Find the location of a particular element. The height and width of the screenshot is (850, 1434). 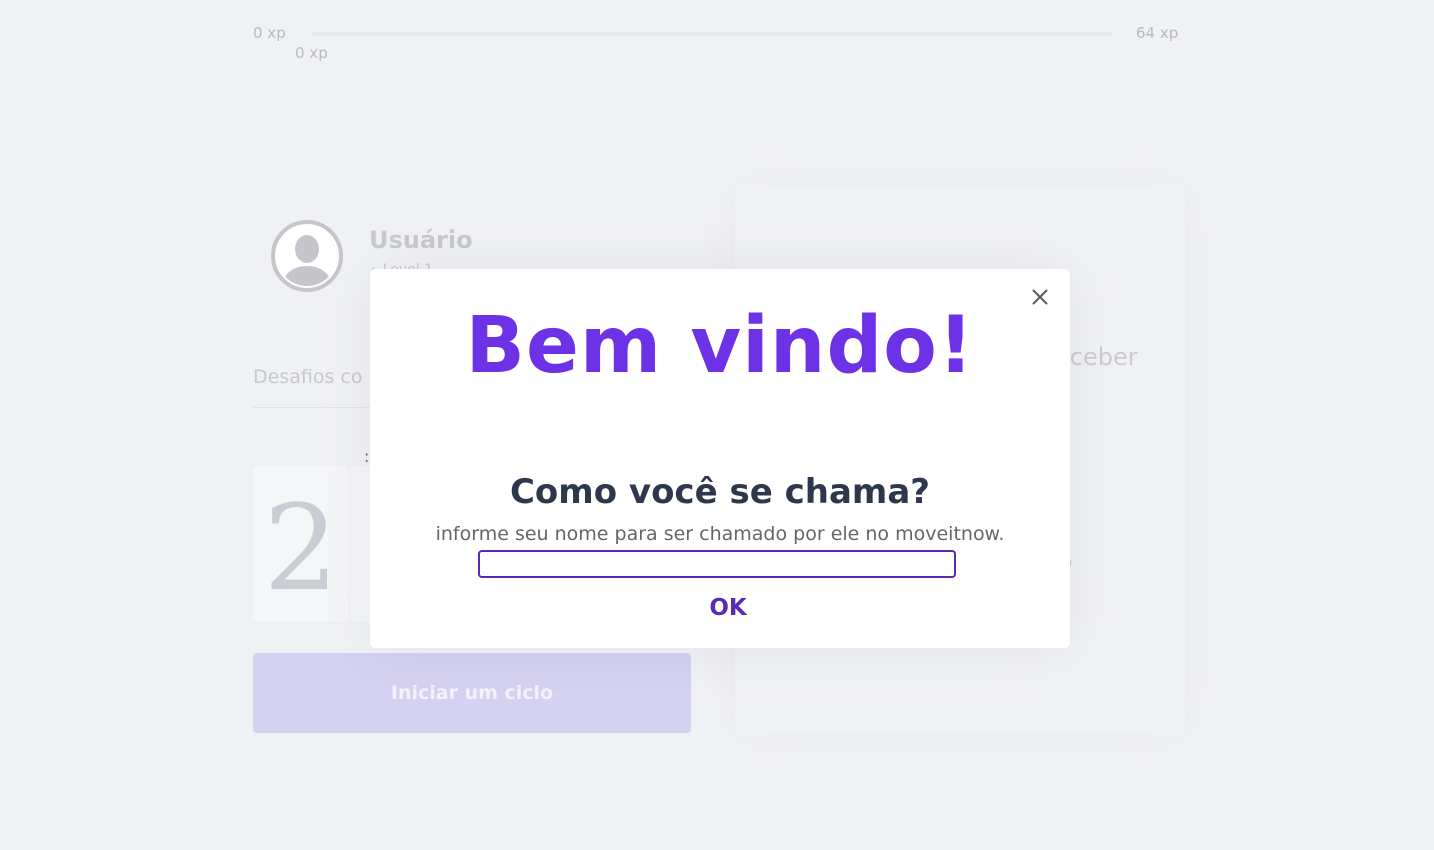

modal-title: Bem vindo! is located at coordinates (720, 346).